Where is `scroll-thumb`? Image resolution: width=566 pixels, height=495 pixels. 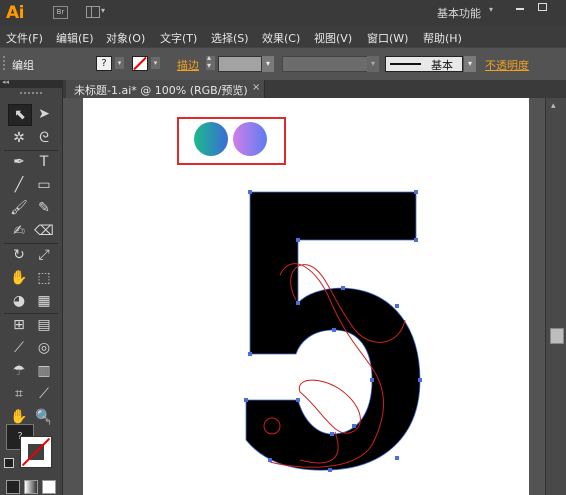
scroll-thumb is located at coordinates (557, 336).